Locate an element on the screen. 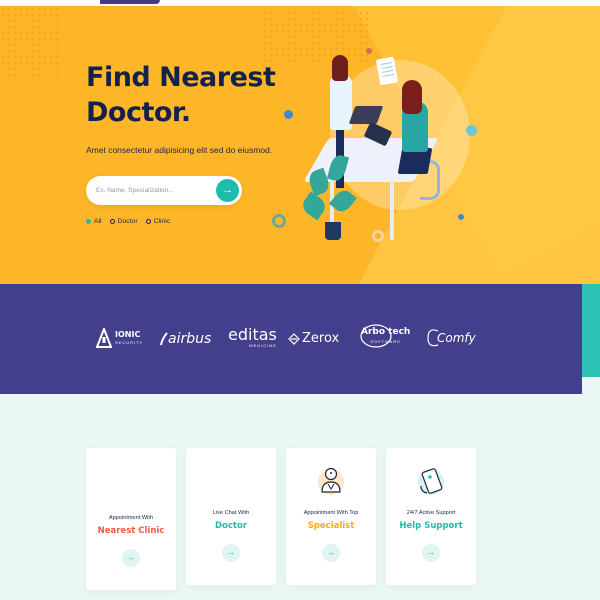  top-strip is located at coordinates (300, 3).